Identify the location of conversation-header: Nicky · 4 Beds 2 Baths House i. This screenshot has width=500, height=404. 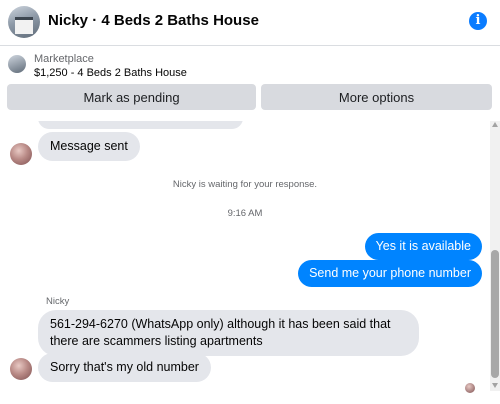
(250, 23).